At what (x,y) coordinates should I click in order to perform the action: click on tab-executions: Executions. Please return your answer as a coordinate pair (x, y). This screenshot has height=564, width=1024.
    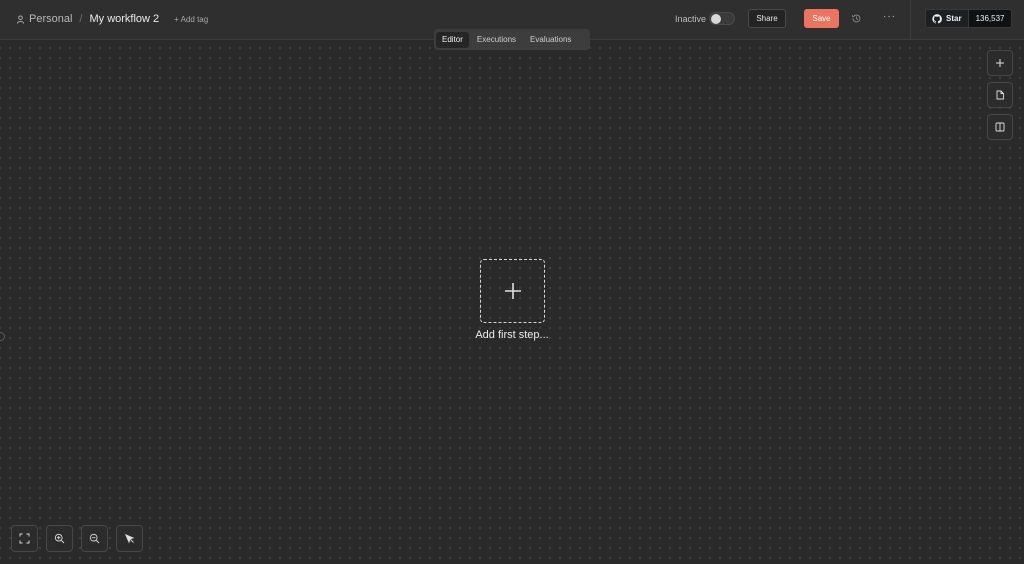
    Looking at the image, I should click on (496, 40).